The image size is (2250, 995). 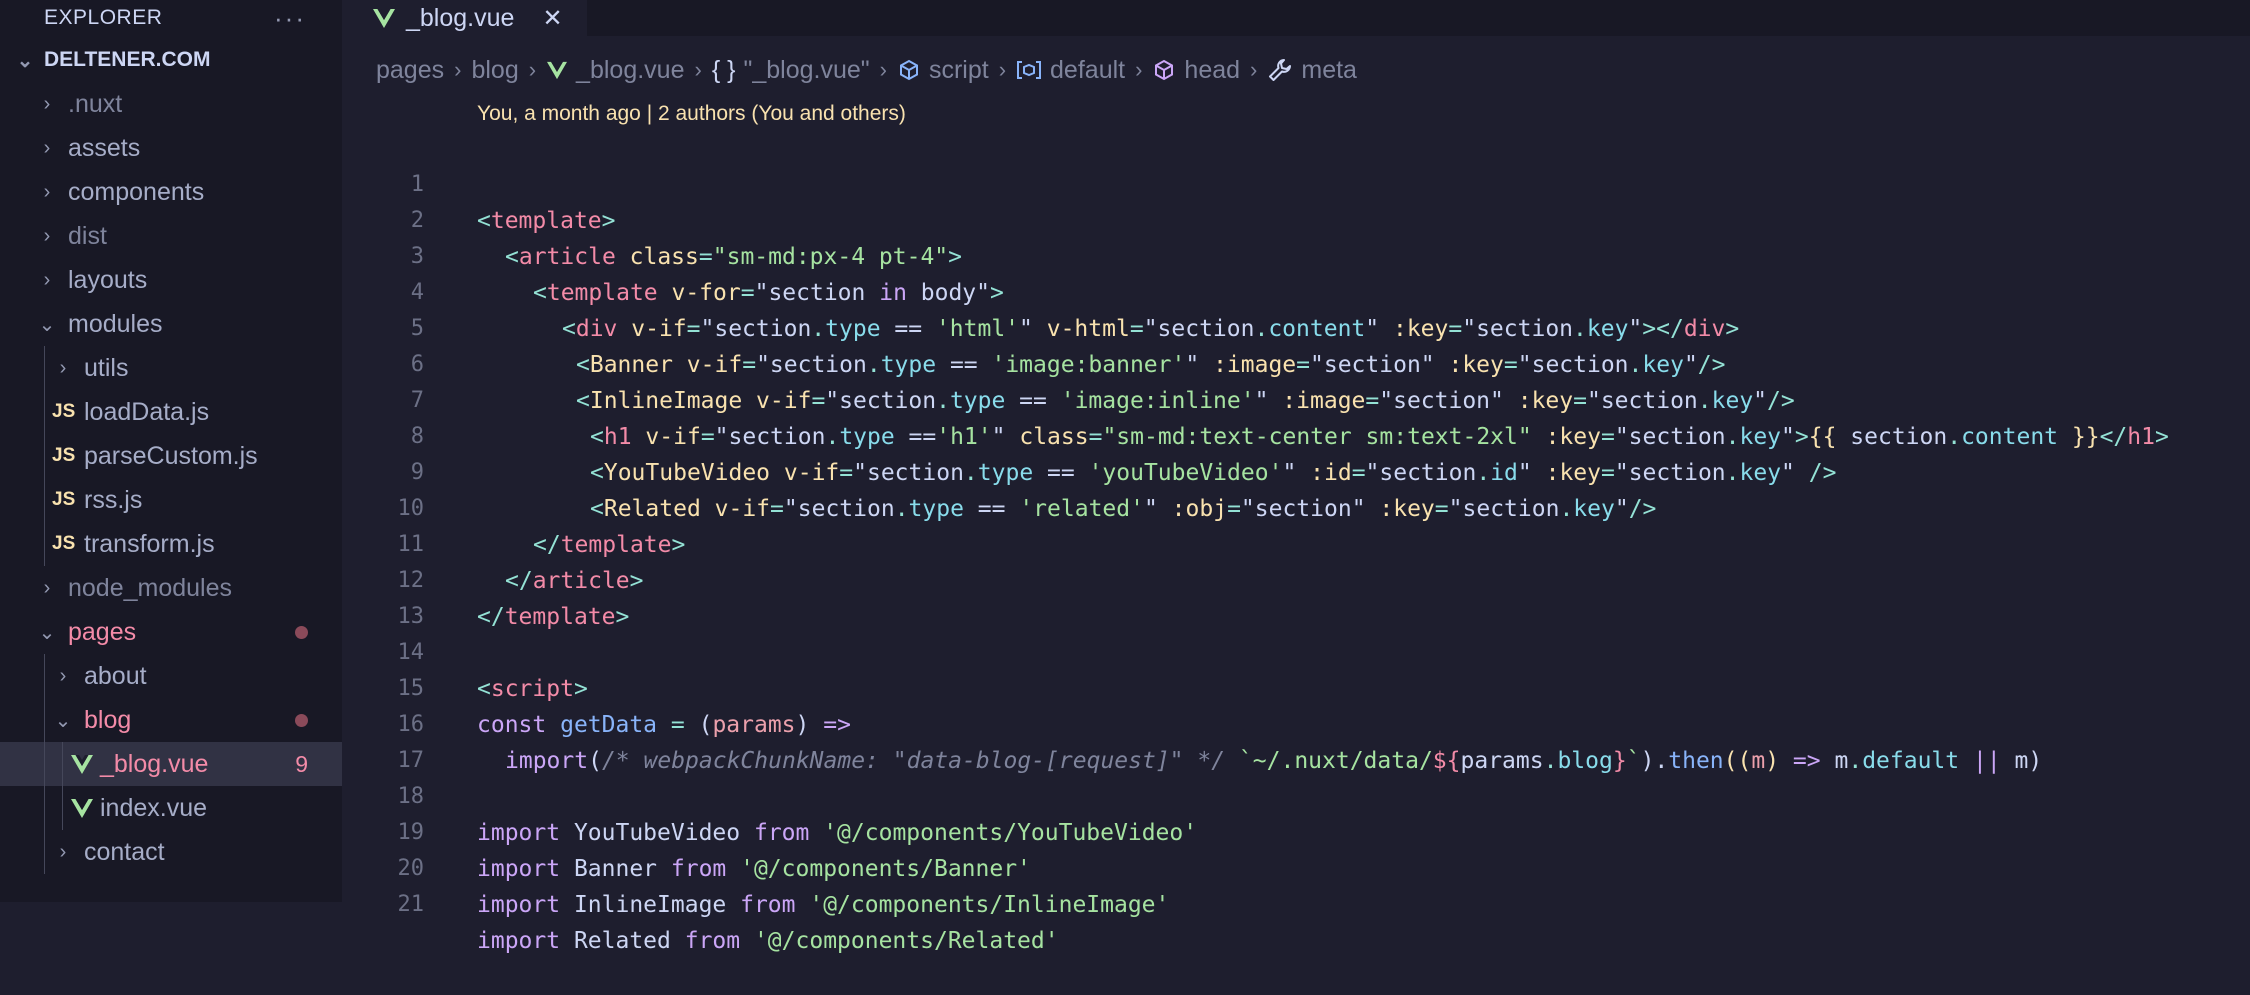 I want to click on breadcrumb-item: script, so click(x=959, y=70).